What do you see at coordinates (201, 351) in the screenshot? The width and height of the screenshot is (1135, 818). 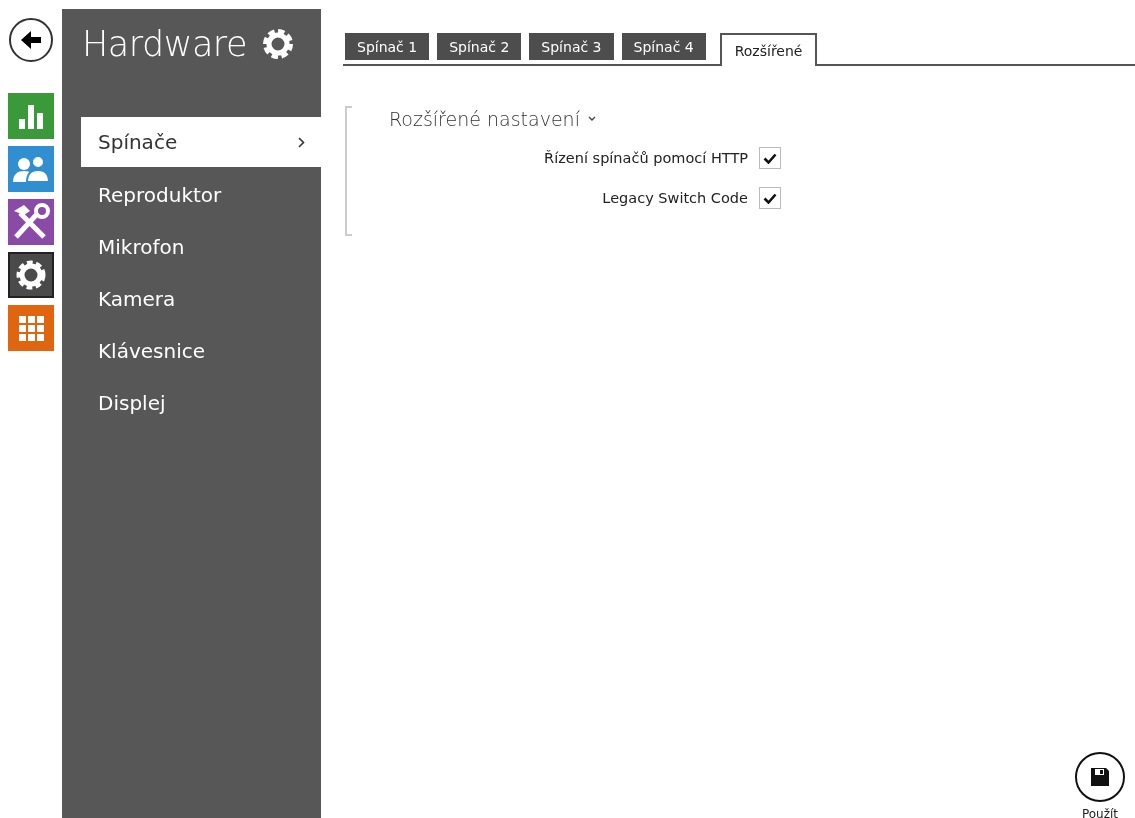 I see `sidebar-item: Klávesnice` at bounding box center [201, 351].